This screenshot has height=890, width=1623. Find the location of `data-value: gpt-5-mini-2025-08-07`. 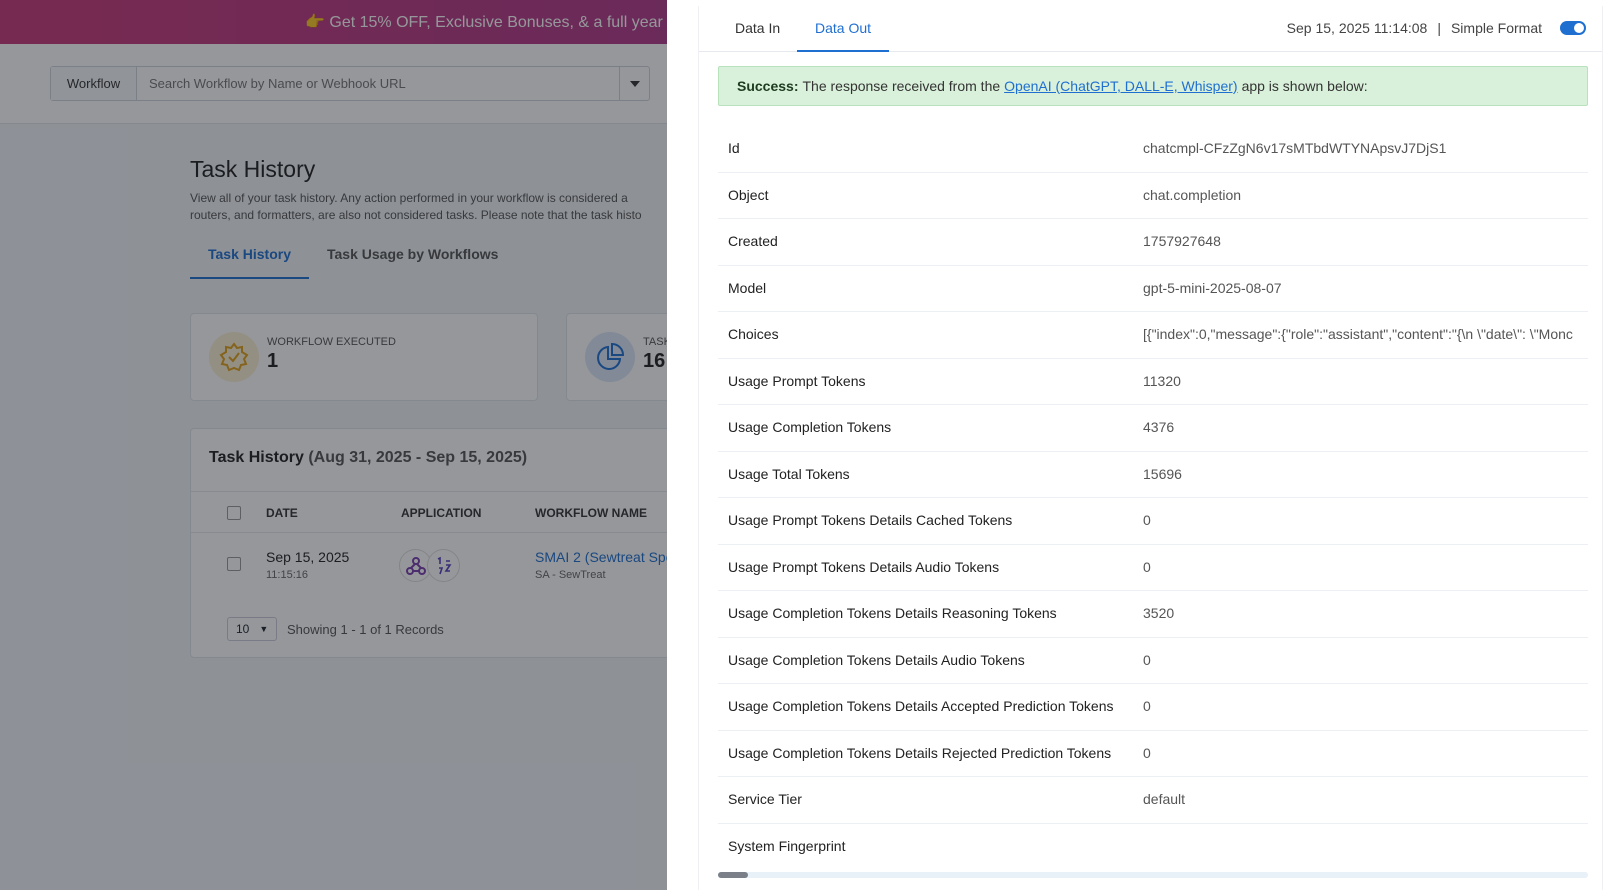

data-value: gpt-5-mini-2025-08-07 is located at coordinates (1212, 287).